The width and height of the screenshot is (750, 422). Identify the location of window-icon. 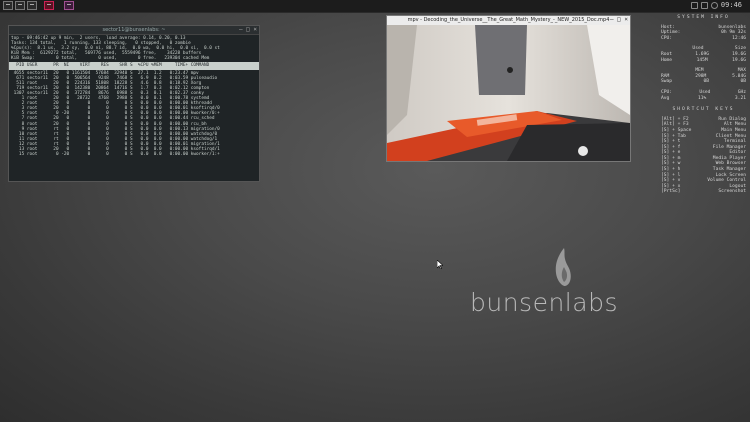
(49, 5).